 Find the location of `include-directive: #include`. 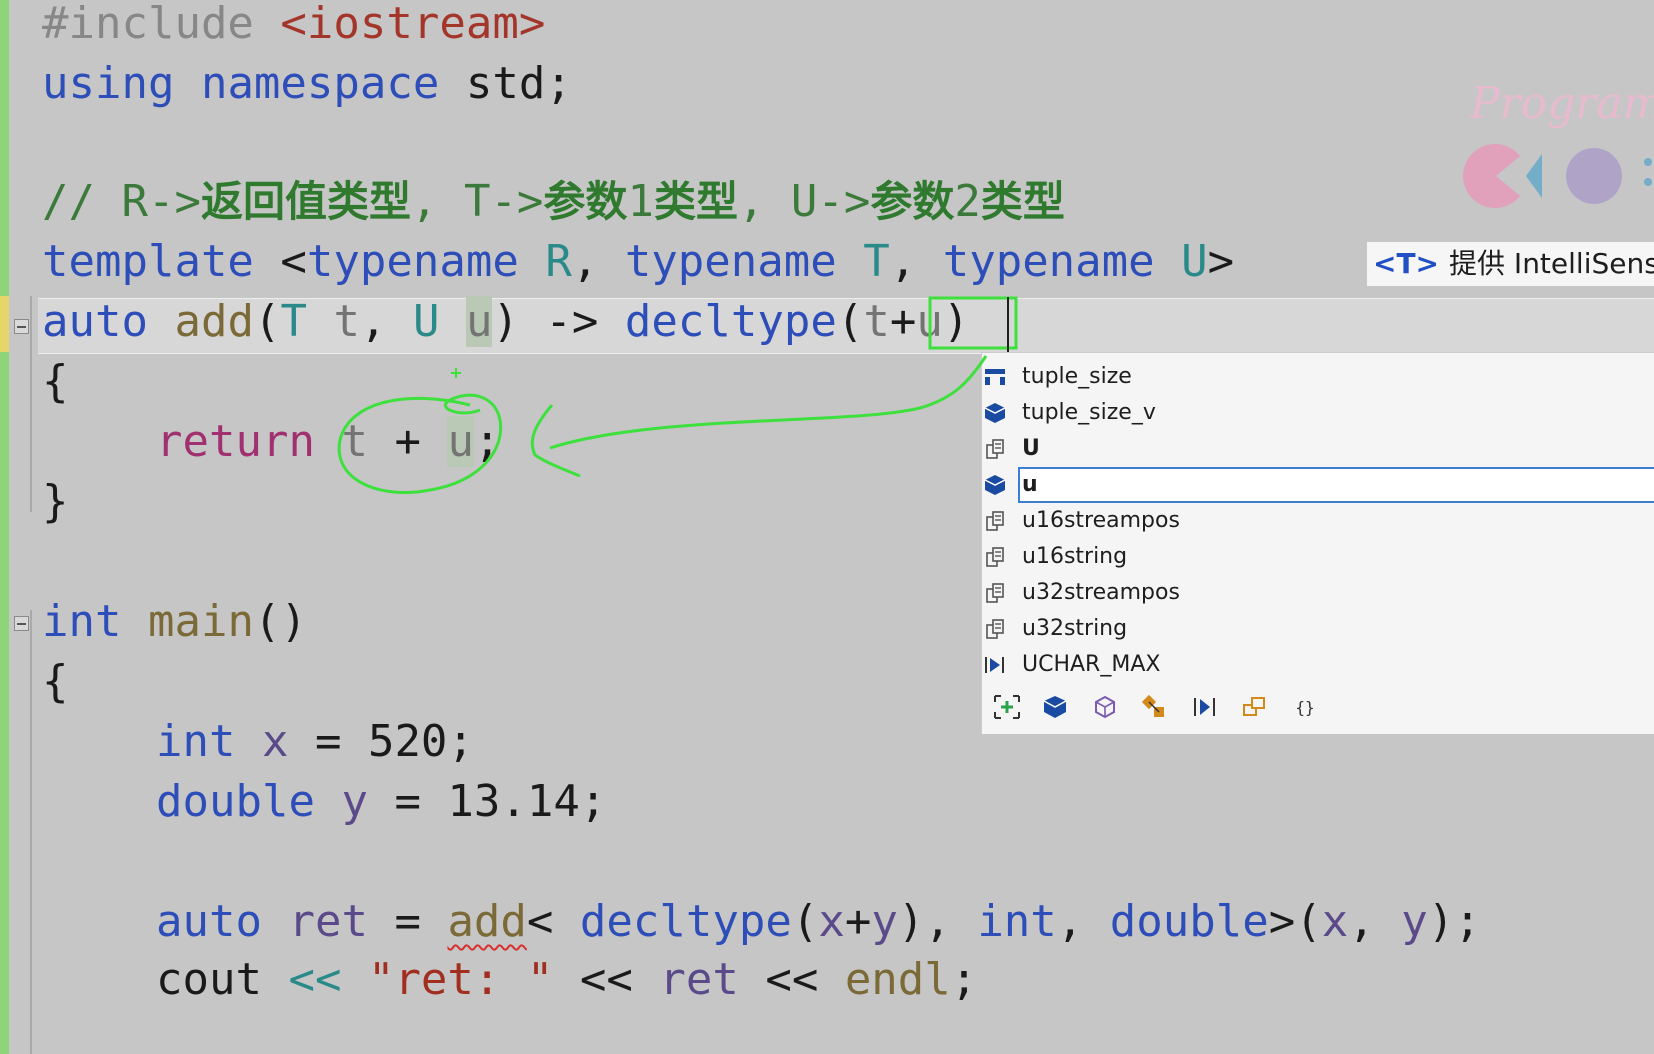

include-directive: #include is located at coordinates (161, 24).